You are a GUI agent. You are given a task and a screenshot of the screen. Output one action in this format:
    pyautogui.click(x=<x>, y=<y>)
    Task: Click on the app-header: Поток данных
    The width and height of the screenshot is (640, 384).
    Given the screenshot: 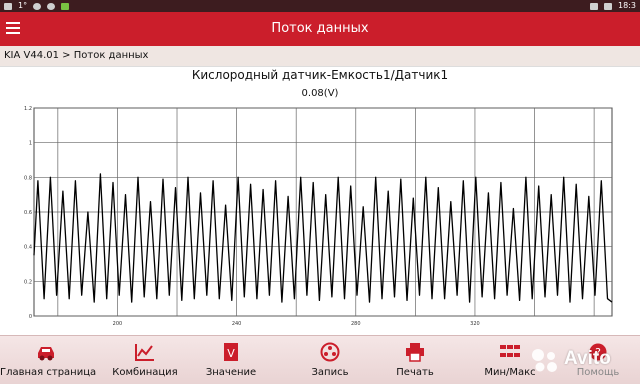 What is the action you would take?
    pyautogui.click(x=320, y=29)
    